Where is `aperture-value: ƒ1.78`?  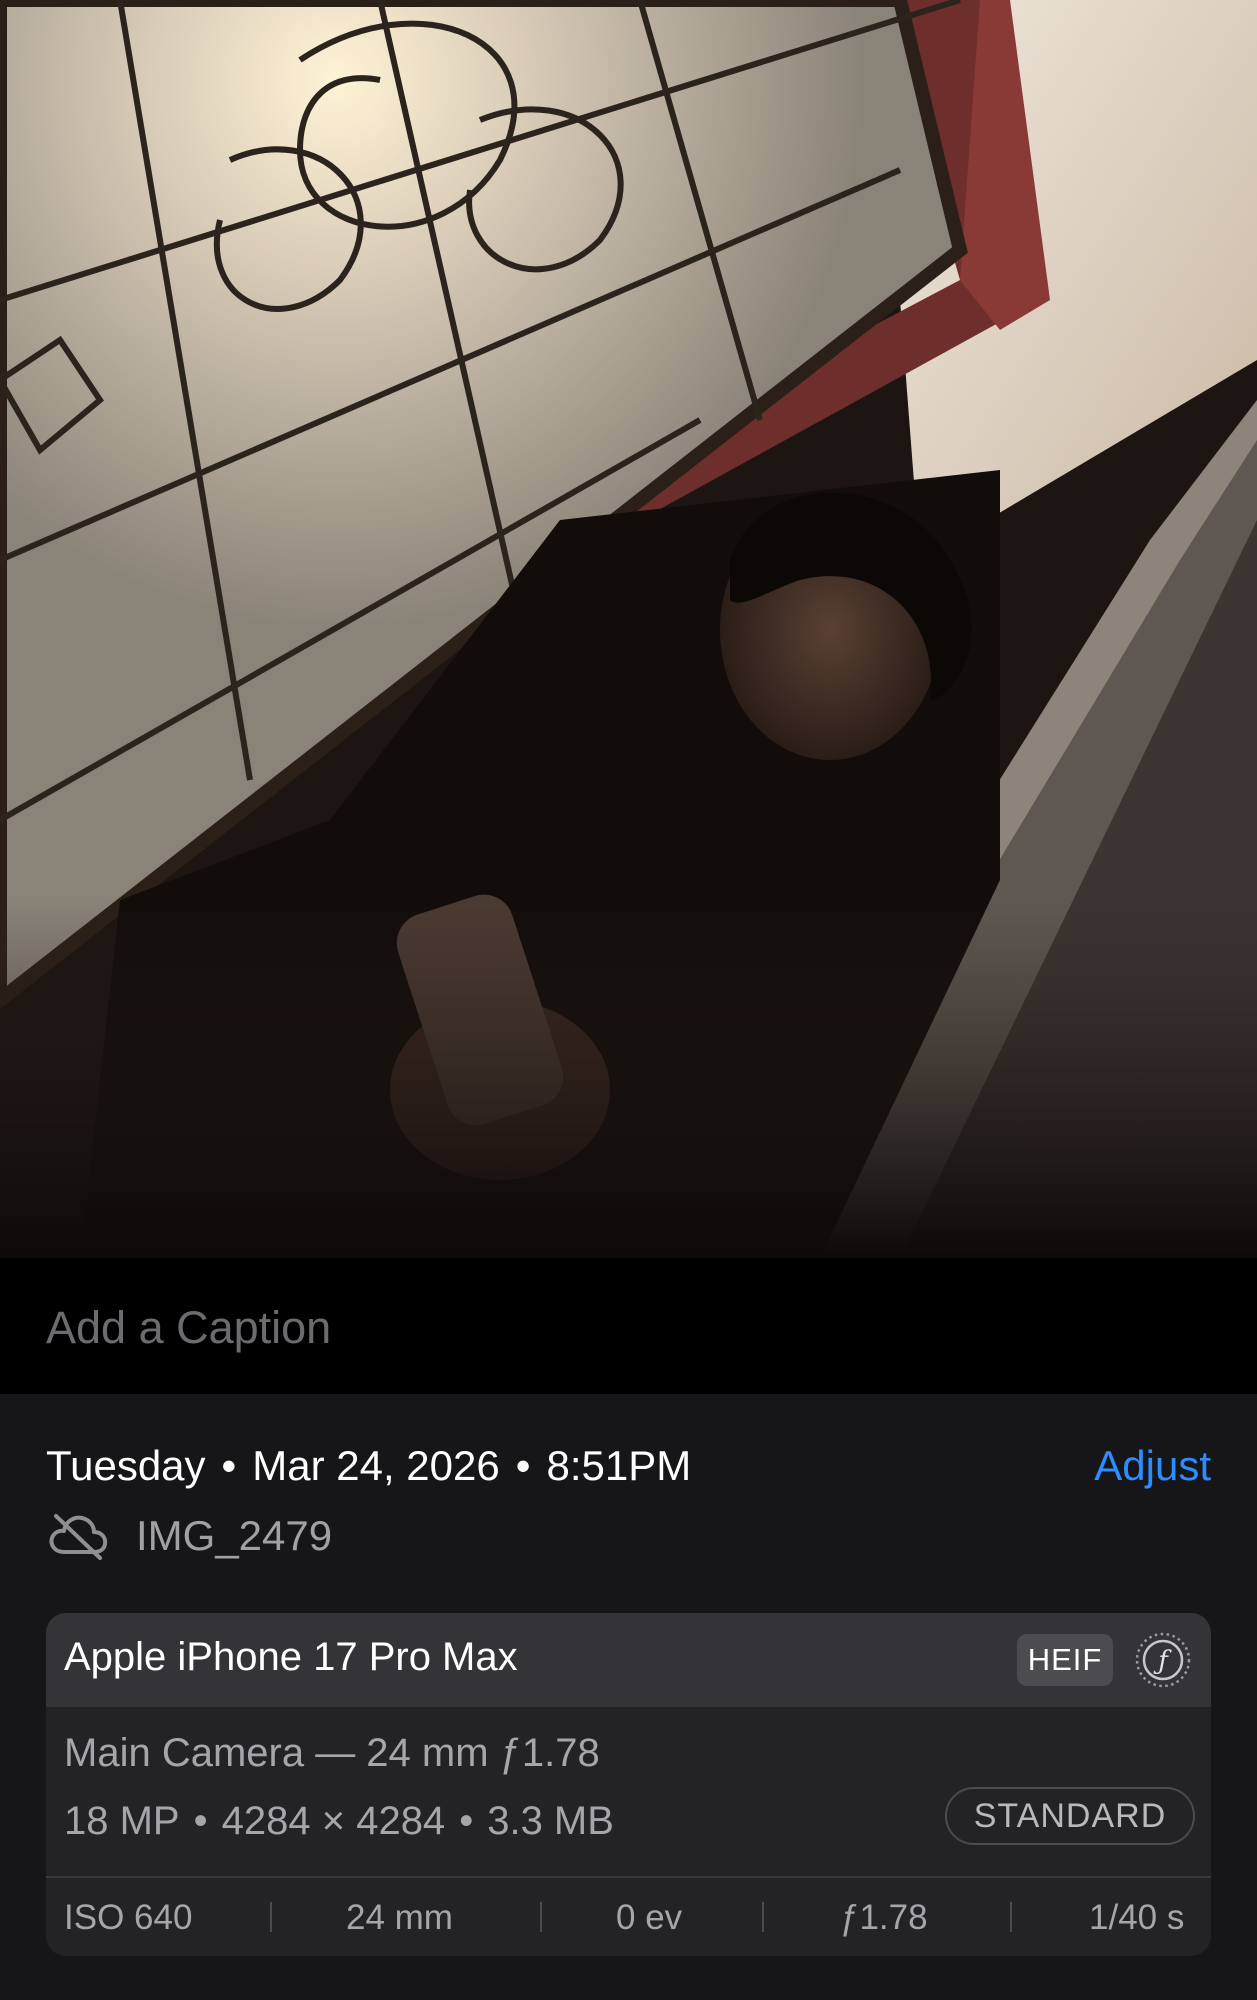
aperture-value: ƒ1.78 is located at coordinates (884, 1917).